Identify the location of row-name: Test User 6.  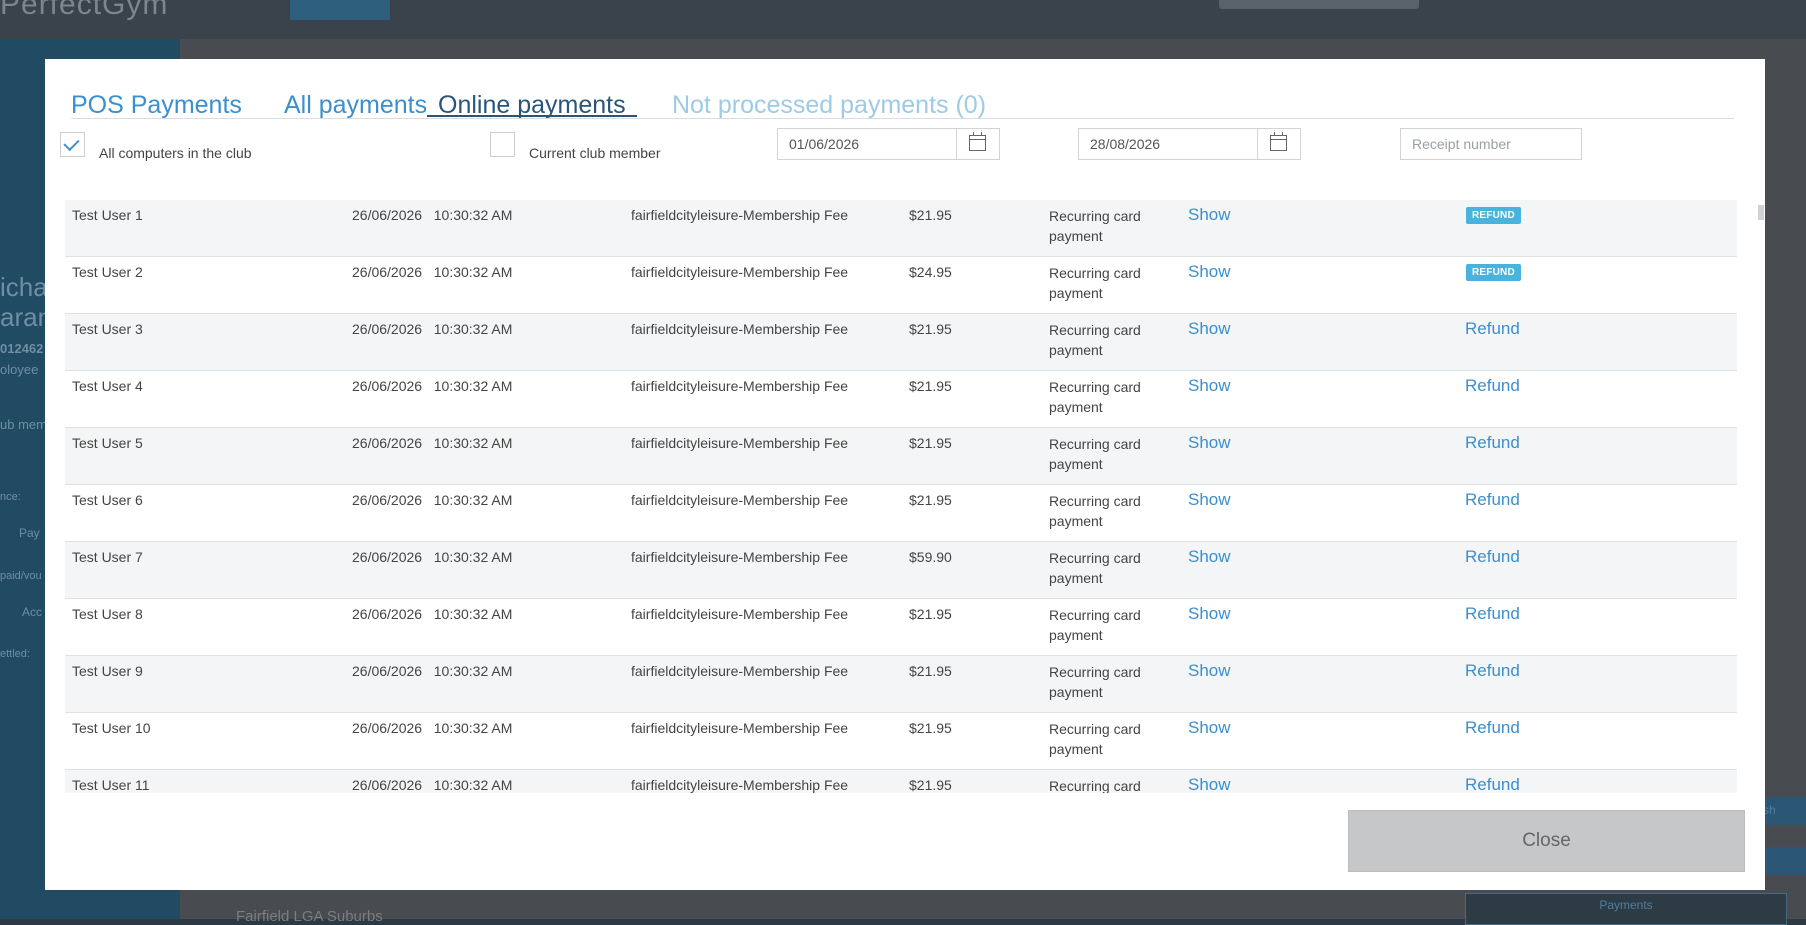
(107, 500).